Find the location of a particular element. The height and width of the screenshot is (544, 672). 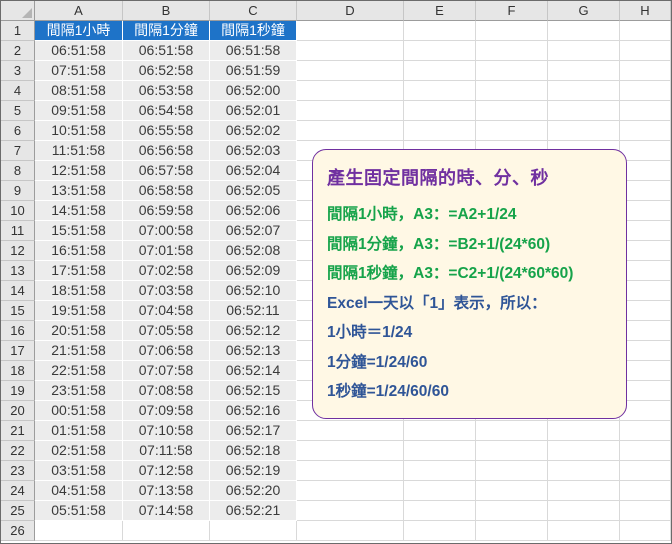

row-header: 25 is located at coordinates (18, 511).